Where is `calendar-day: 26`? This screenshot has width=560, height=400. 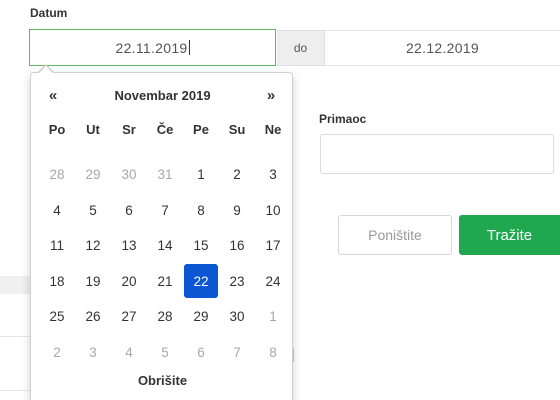 calendar-day: 26 is located at coordinates (93, 317).